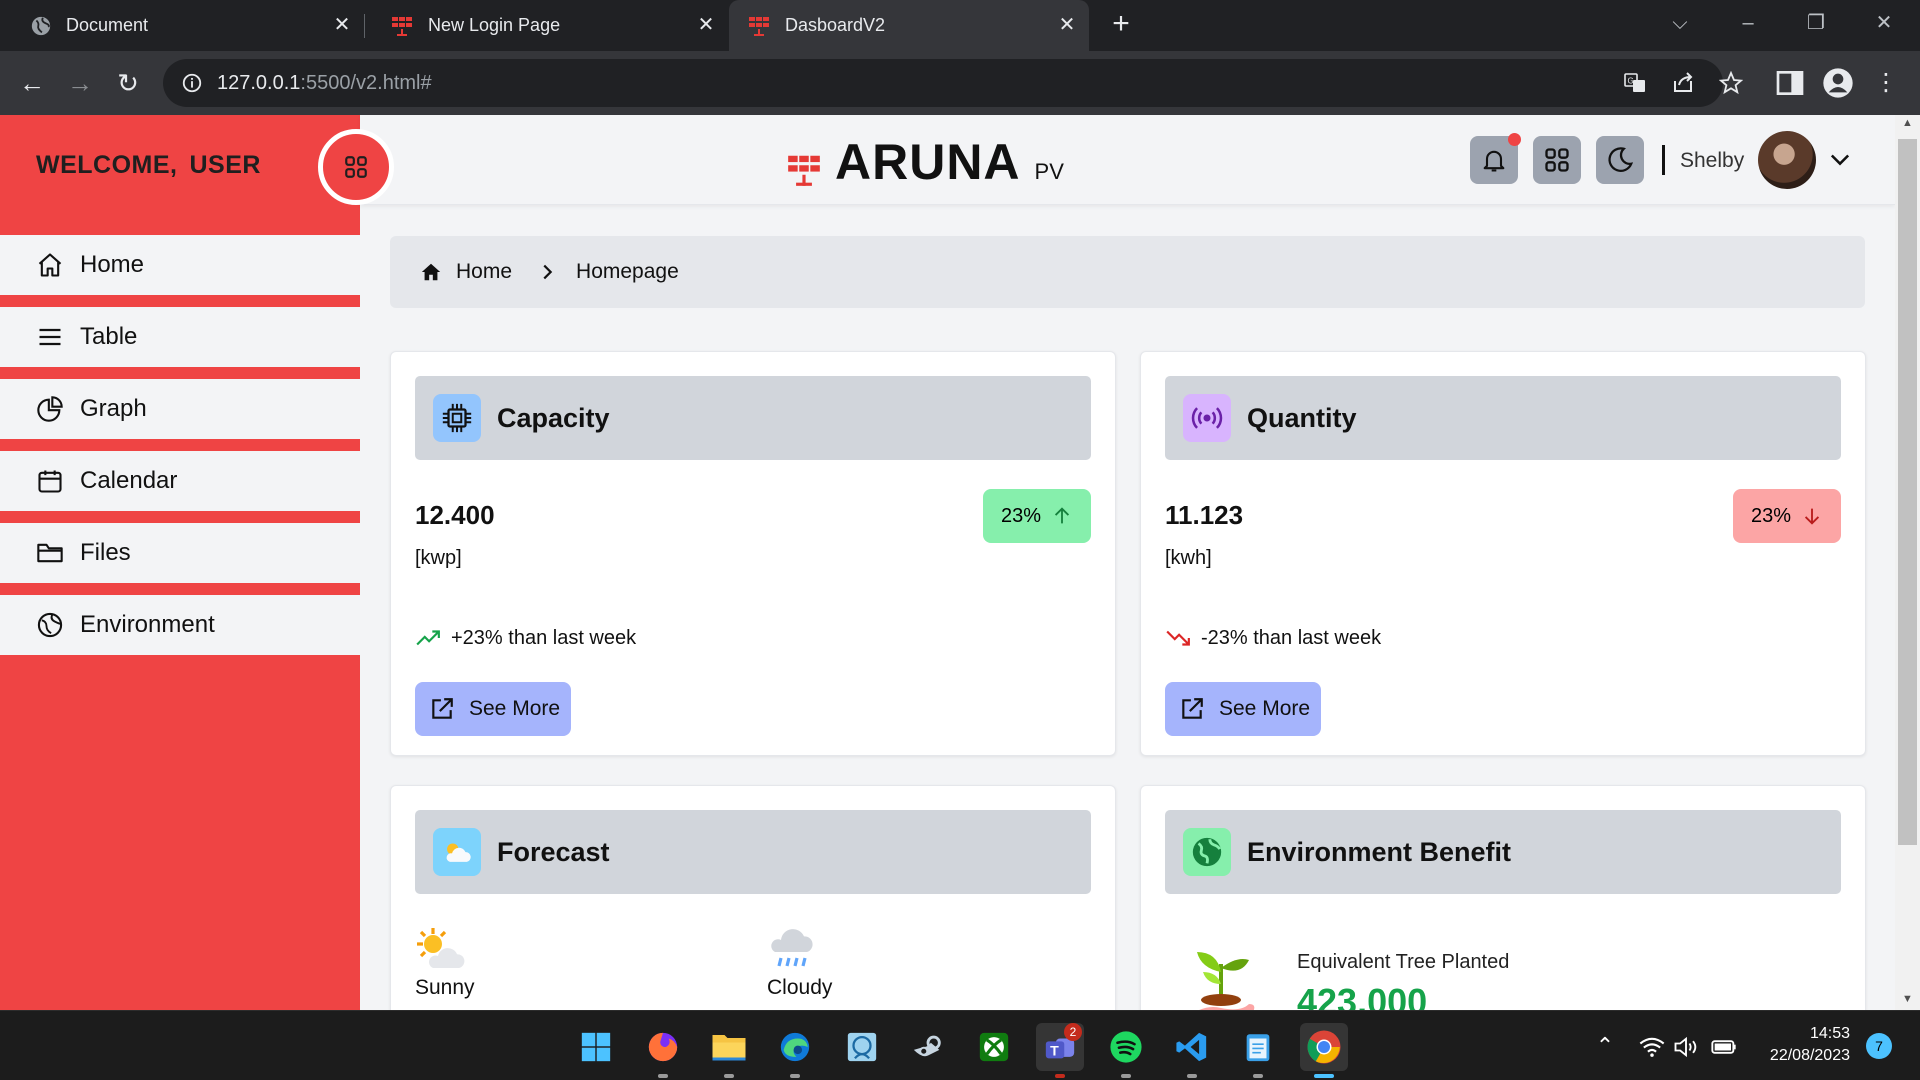 Image resolution: width=1920 pixels, height=1080 pixels. Describe the element at coordinates (180, 337) in the screenshot. I see `sidebar-item-table: Table` at that location.